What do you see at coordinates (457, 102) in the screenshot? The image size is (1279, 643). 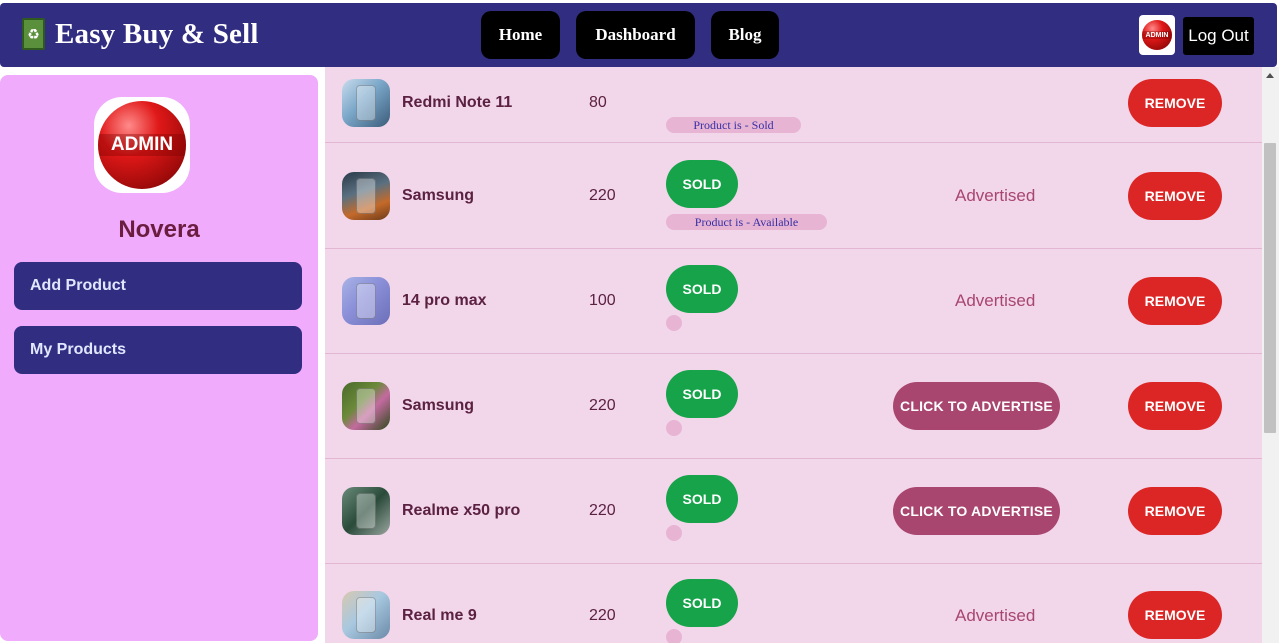 I see `product-name: Redmi Note 11` at bounding box center [457, 102].